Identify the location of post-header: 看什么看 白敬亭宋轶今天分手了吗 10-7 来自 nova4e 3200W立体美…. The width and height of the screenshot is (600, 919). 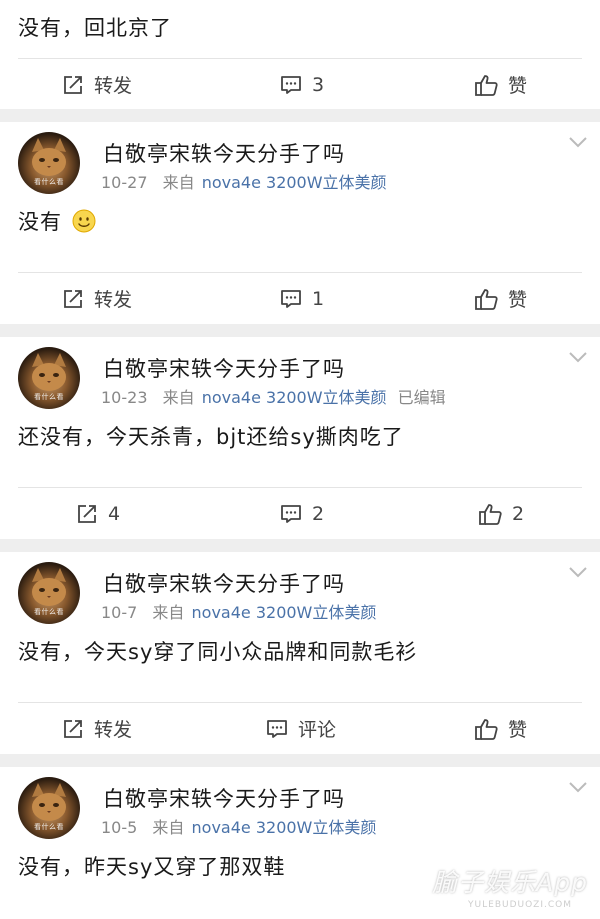
(300, 588).